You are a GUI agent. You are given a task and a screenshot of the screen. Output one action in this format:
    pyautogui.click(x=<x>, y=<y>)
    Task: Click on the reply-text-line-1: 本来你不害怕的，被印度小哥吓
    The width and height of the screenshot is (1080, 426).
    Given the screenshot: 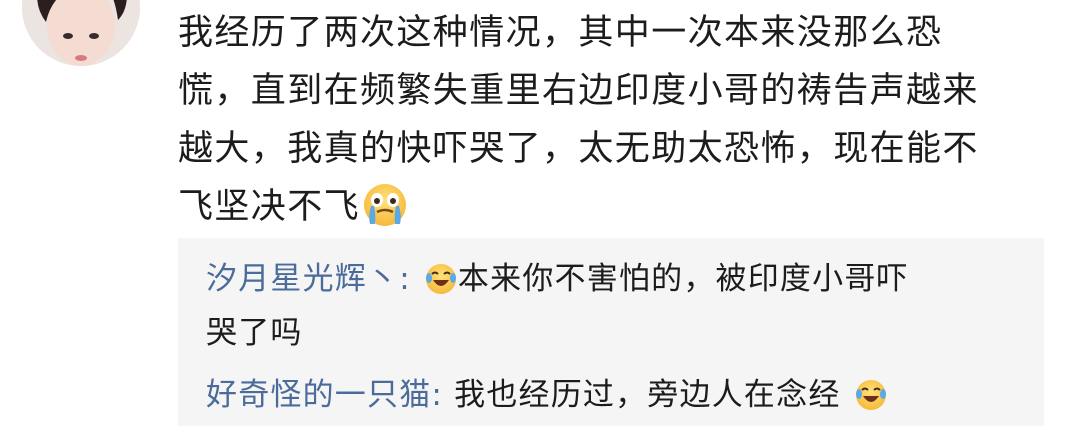 What is the action you would take?
    pyautogui.click(x=683, y=279)
    